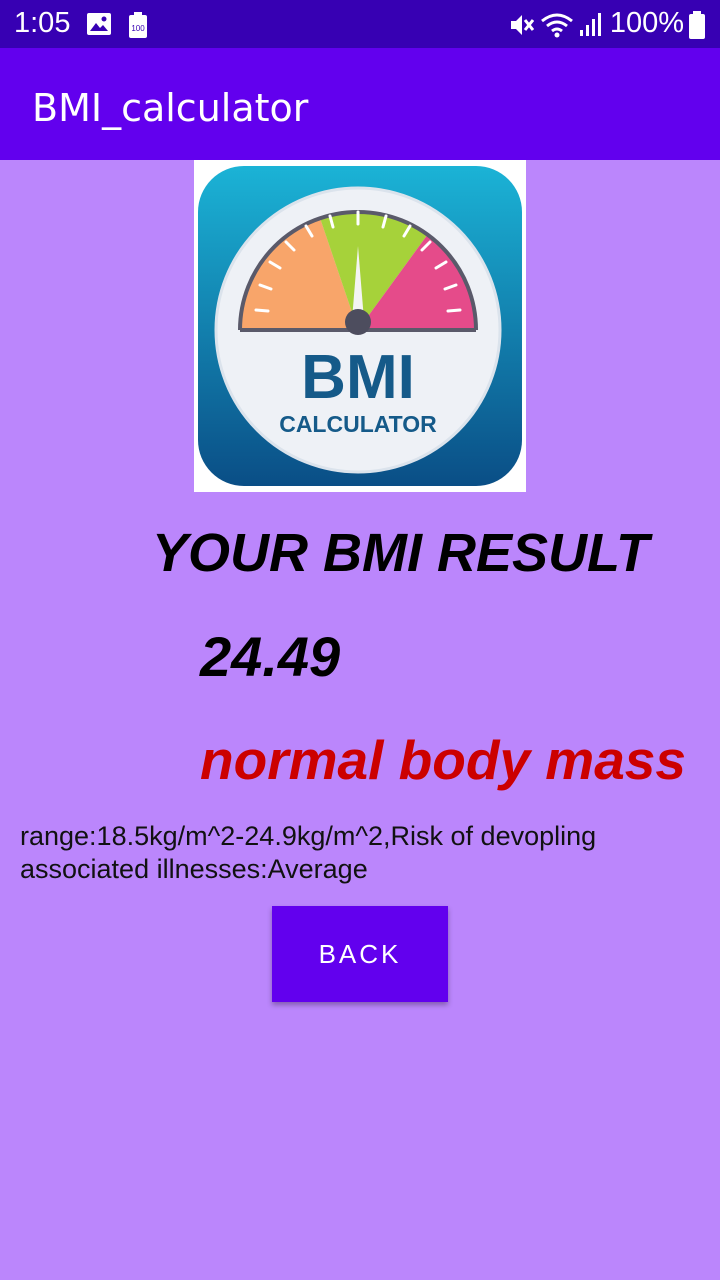 The width and height of the screenshot is (720, 1280). What do you see at coordinates (358, 377) in the screenshot?
I see `logo-big-text: BMI` at bounding box center [358, 377].